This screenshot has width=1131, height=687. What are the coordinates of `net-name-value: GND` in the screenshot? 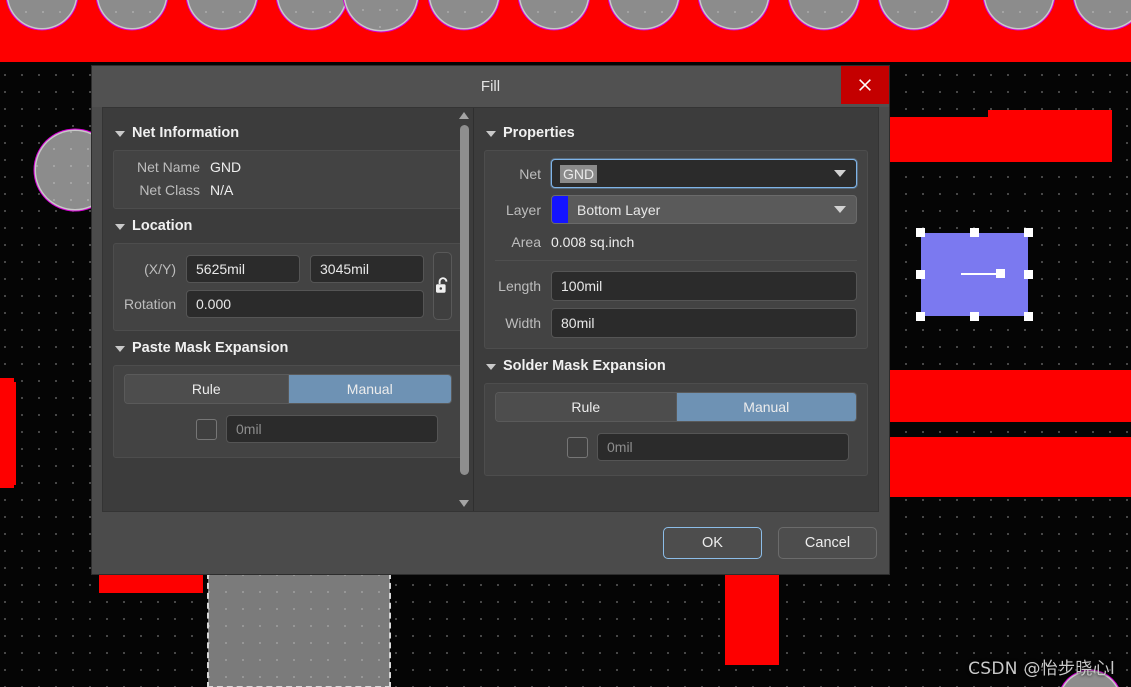 It's located at (226, 167).